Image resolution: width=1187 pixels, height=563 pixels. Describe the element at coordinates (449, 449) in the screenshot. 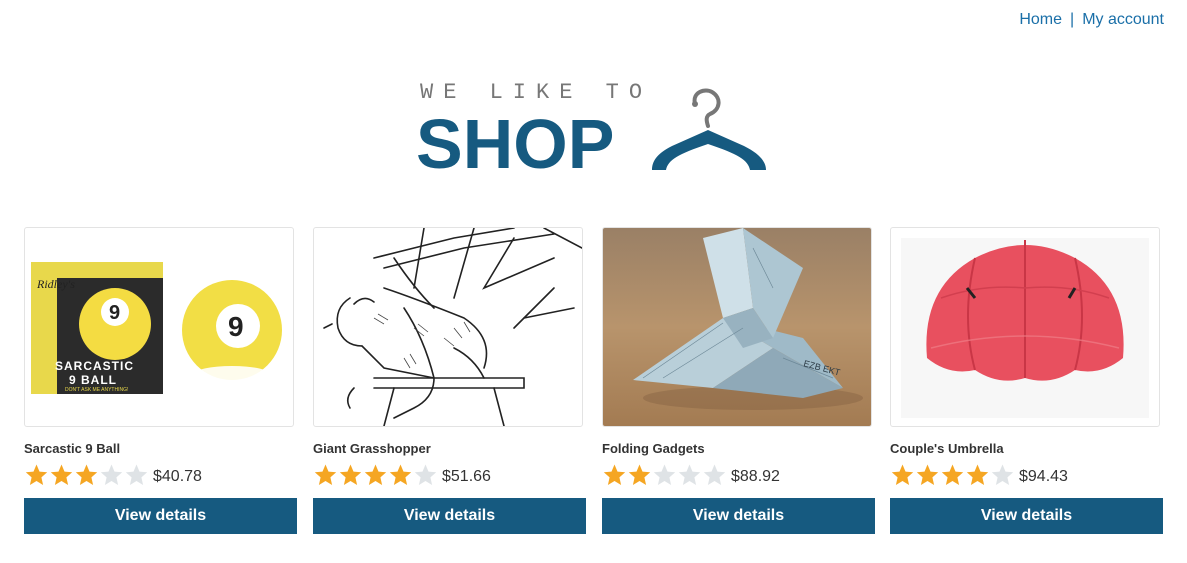

I see `product-name: Giant Grasshopper` at that location.